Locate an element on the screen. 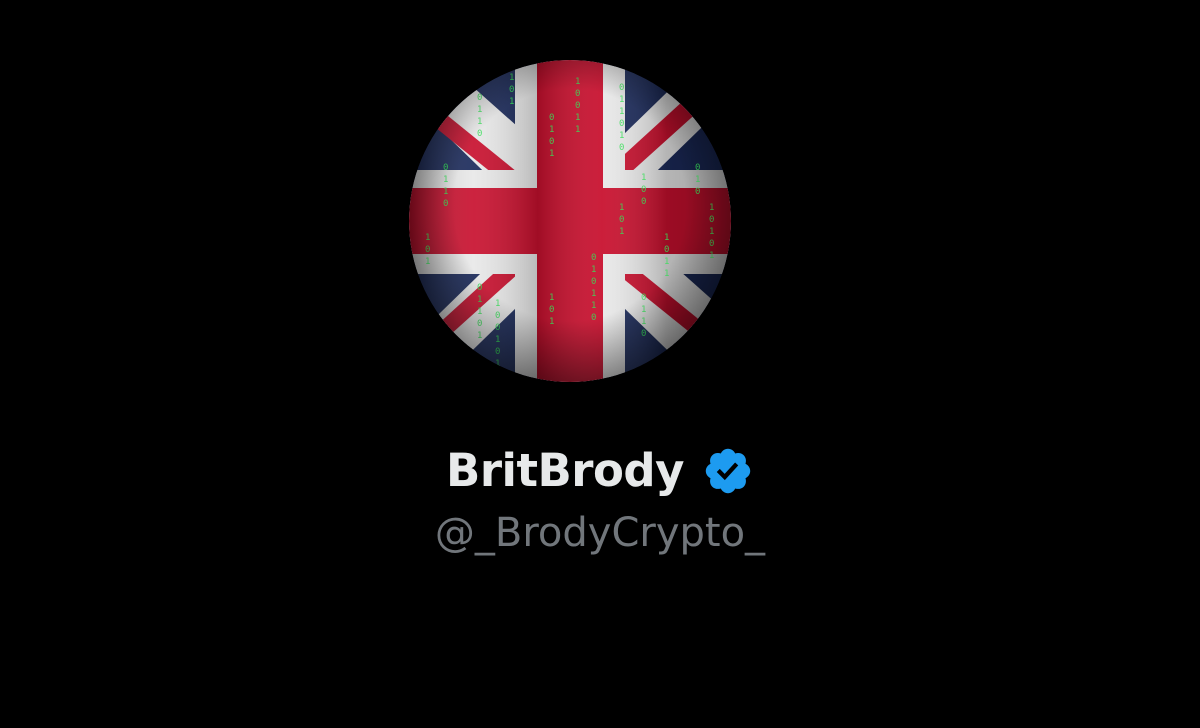  name-row: BritBrody is located at coordinates (600, 471).